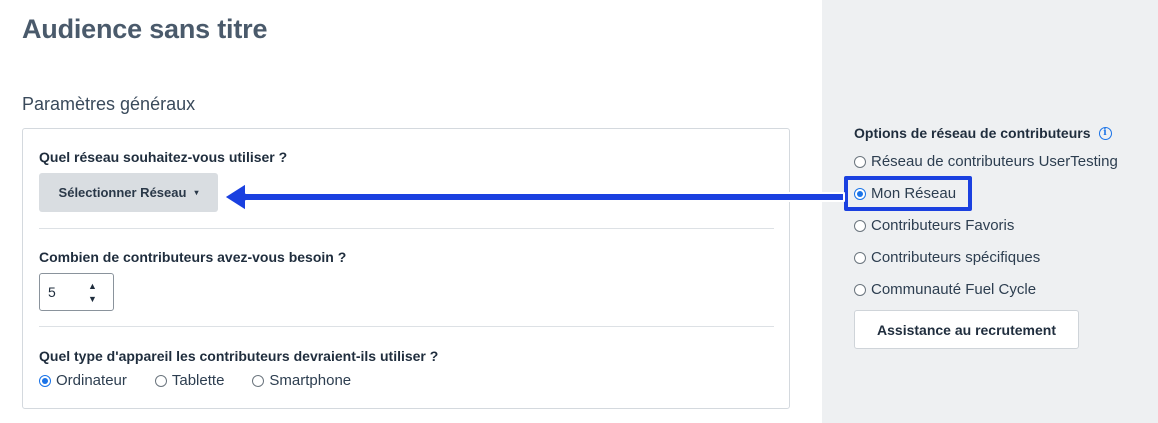  Describe the element at coordinates (92, 299) in the screenshot. I see `stepper-down-icon: ▼` at that location.